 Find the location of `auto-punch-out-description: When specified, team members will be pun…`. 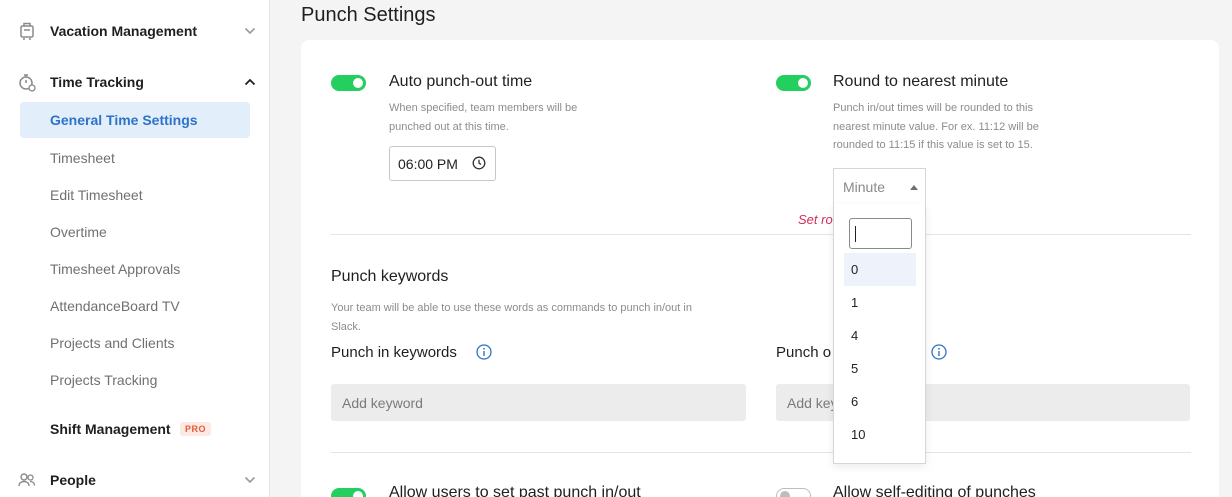

auto-punch-out-description: When specified, team members will be pun… is located at coordinates (483, 117).